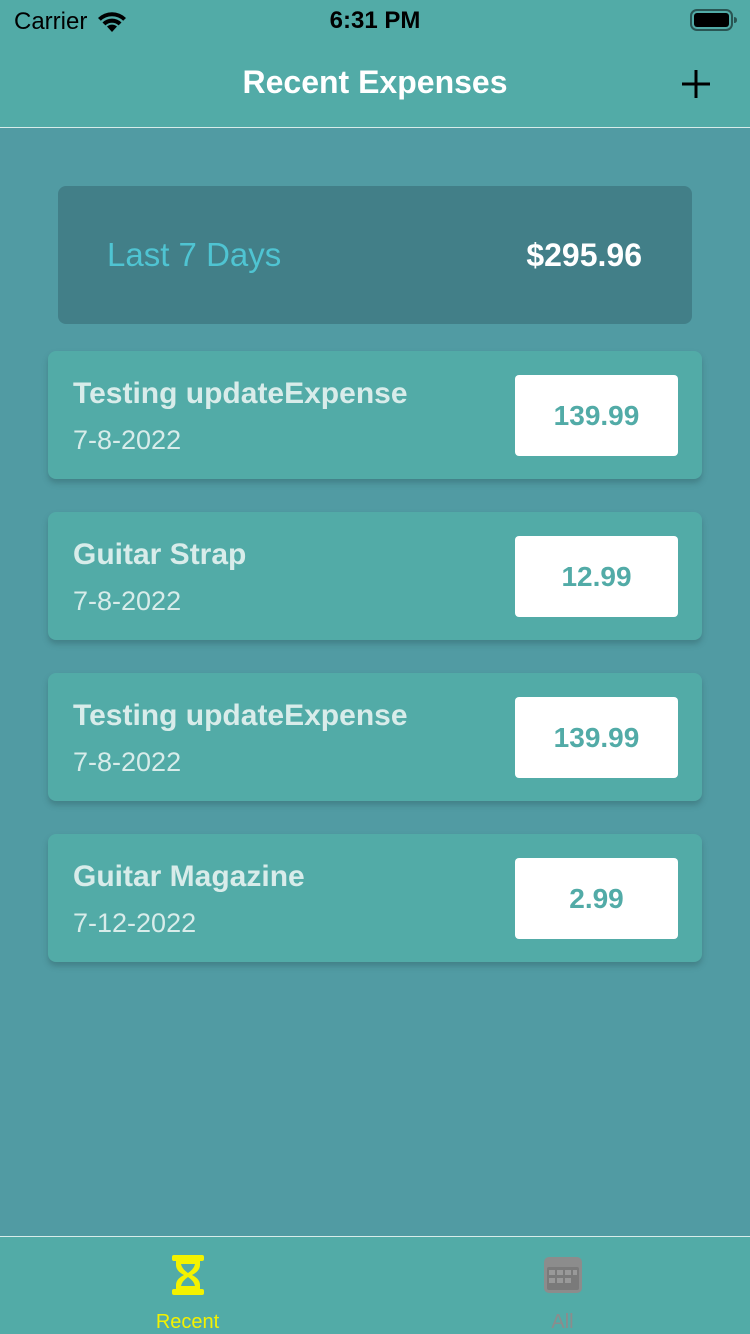 The width and height of the screenshot is (750, 1334). Describe the element at coordinates (562, 1322) in the screenshot. I see `tab-all-label: All` at that location.